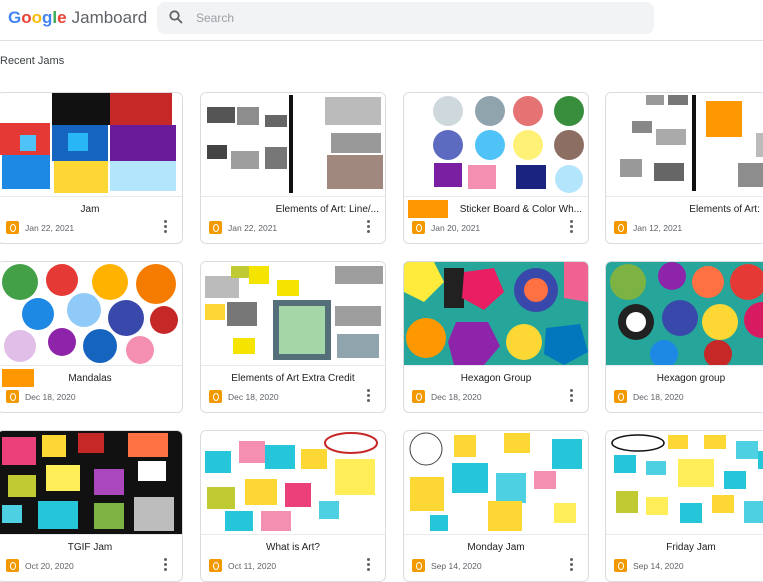  What do you see at coordinates (90, 378) in the screenshot?
I see `card-title: Mandalas` at bounding box center [90, 378].